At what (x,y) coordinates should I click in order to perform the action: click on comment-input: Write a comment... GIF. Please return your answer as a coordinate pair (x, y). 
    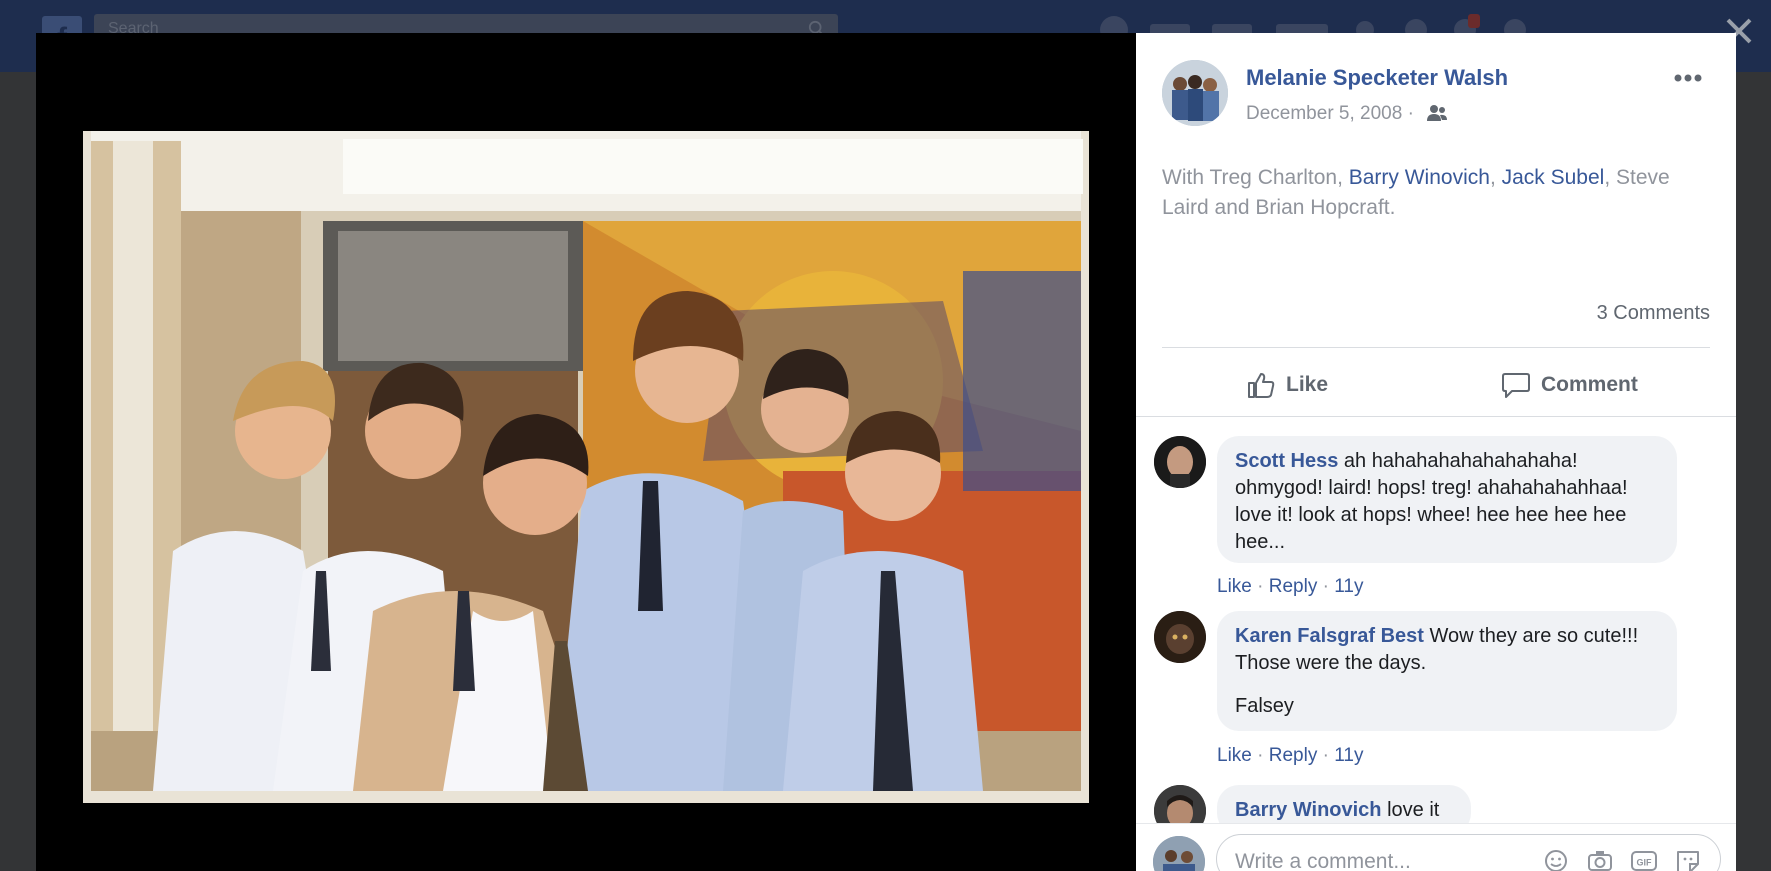
    Looking at the image, I should click on (1468, 852).